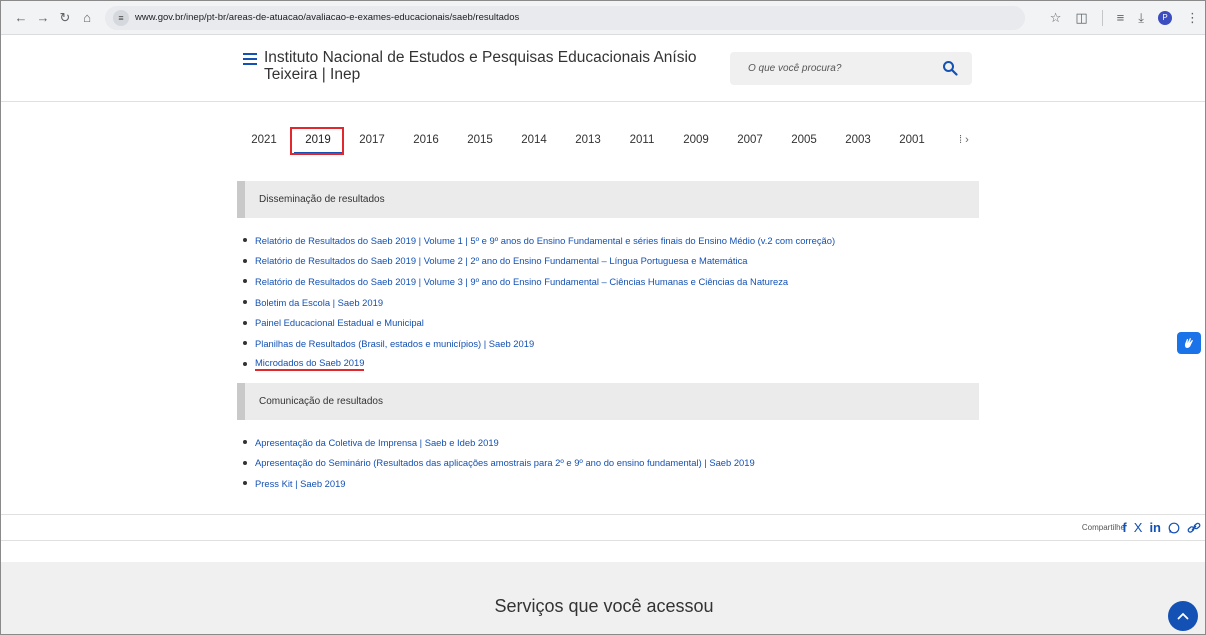 This screenshot has width=1206, height=635. I want to click on toolbar-separator, so click(1102, 17).